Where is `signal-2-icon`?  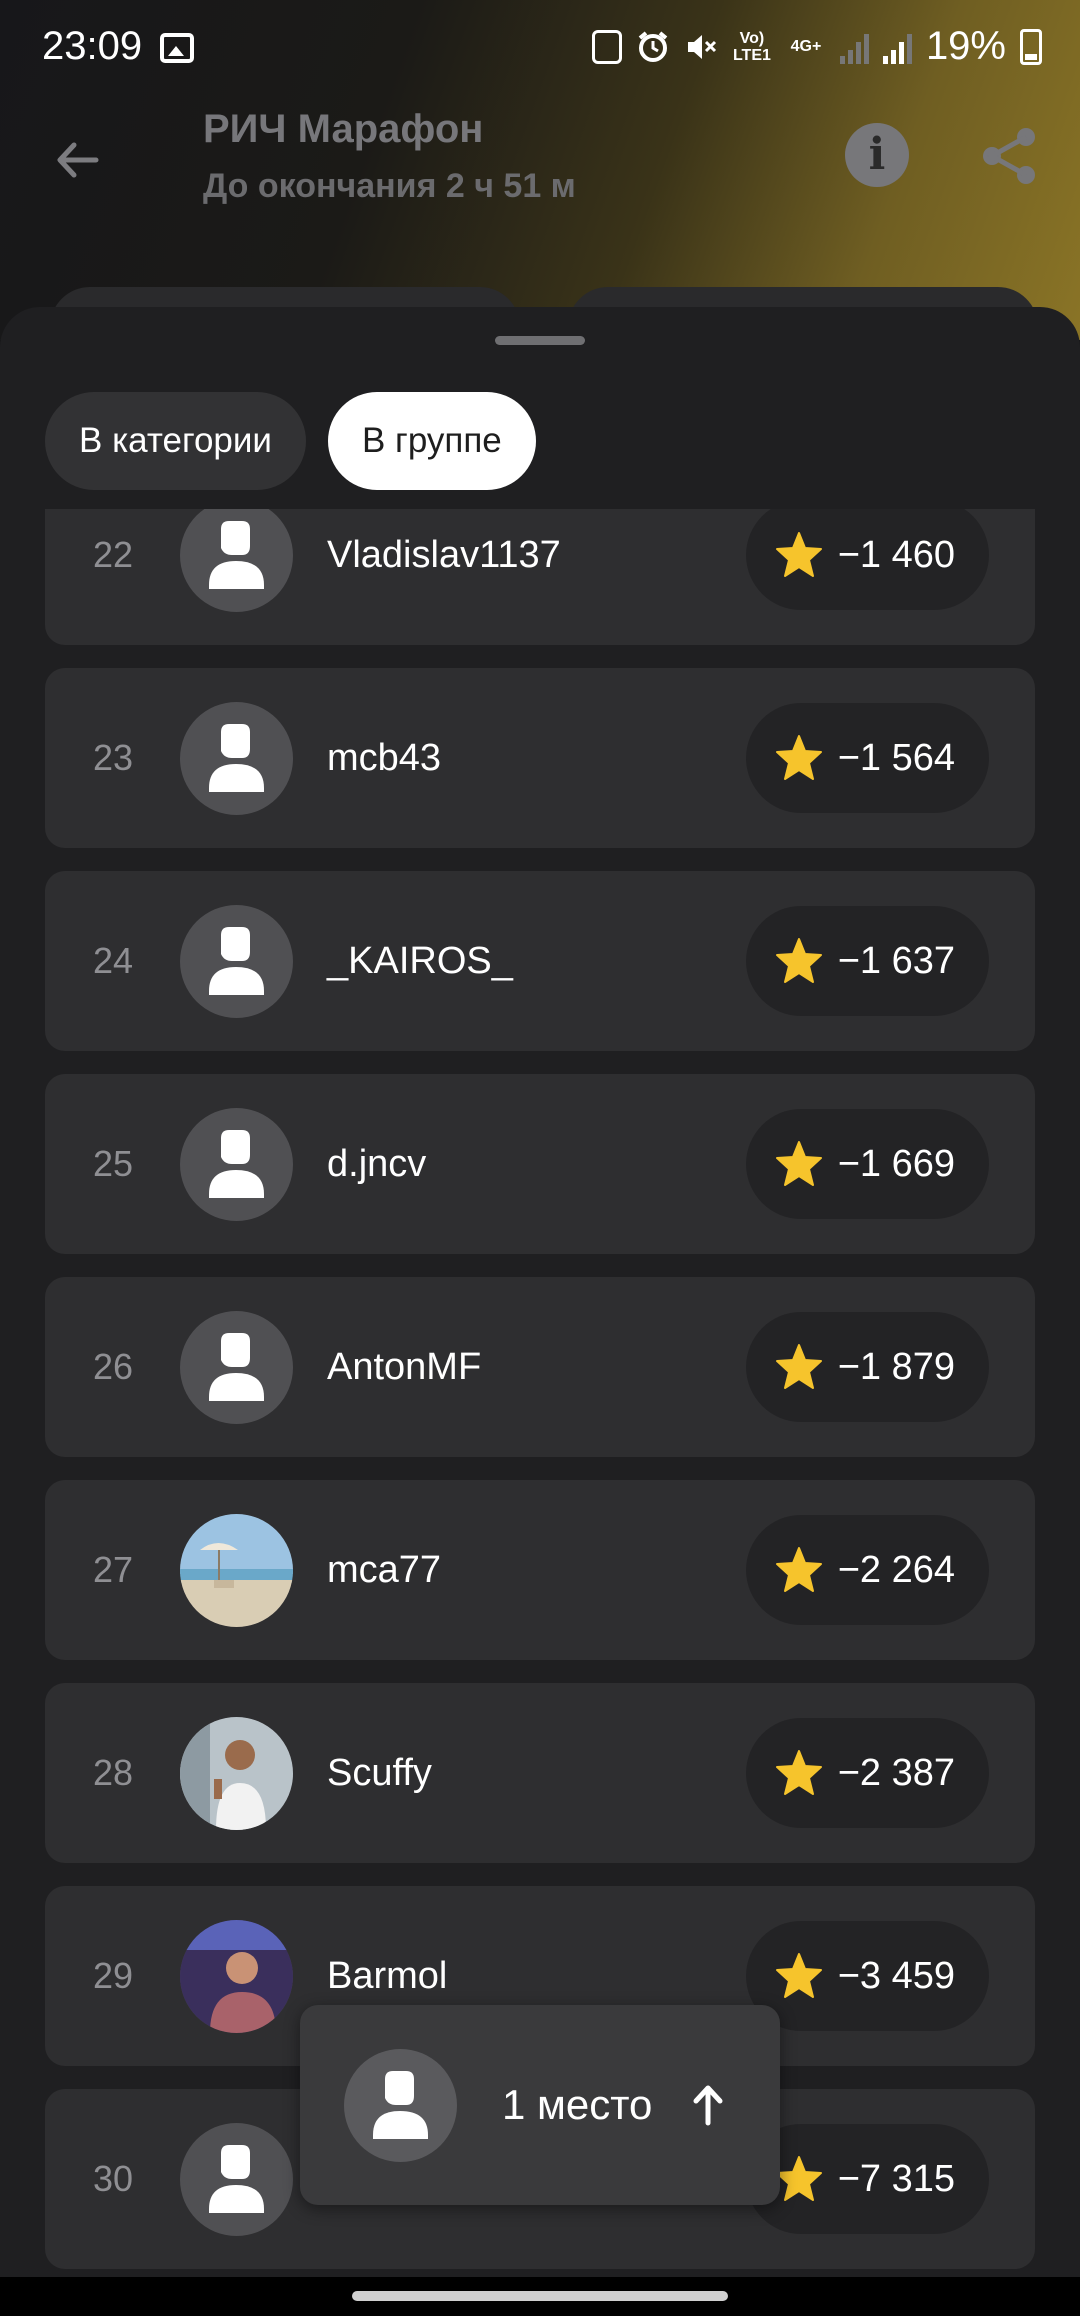 signal-2-icon is located at coordinates (897, 47).